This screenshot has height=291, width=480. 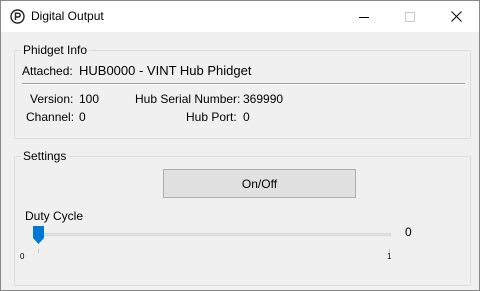 What do you see at coordinates (50, 117) in the screenshot?
I see `channel-label: Channel:` at bounding box center [50, 117].